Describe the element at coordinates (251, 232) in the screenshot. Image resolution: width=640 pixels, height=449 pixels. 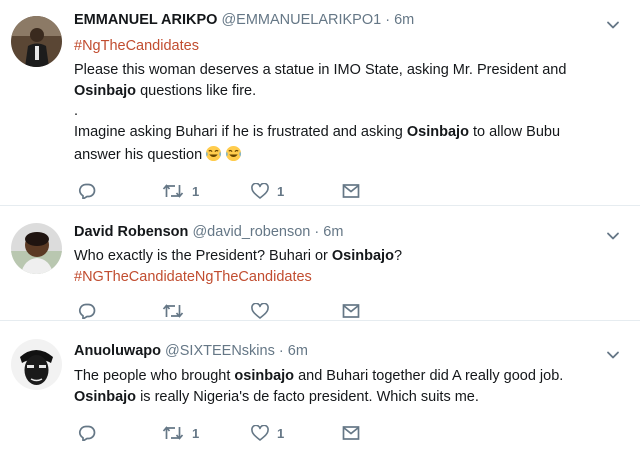
I see `author-handle: @david_robenson` at that location.